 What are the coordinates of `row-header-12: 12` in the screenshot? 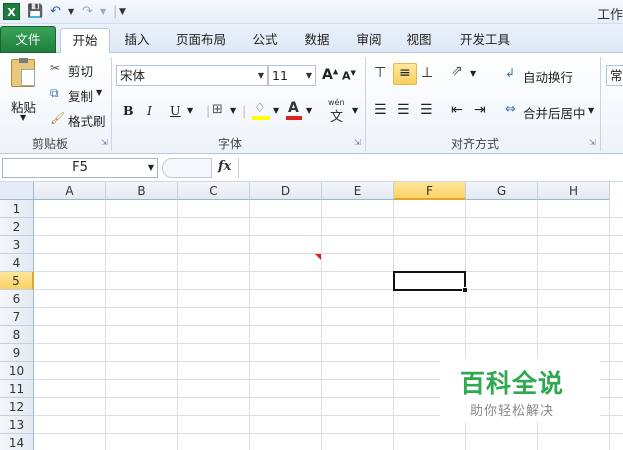 It's located at (17, 407).